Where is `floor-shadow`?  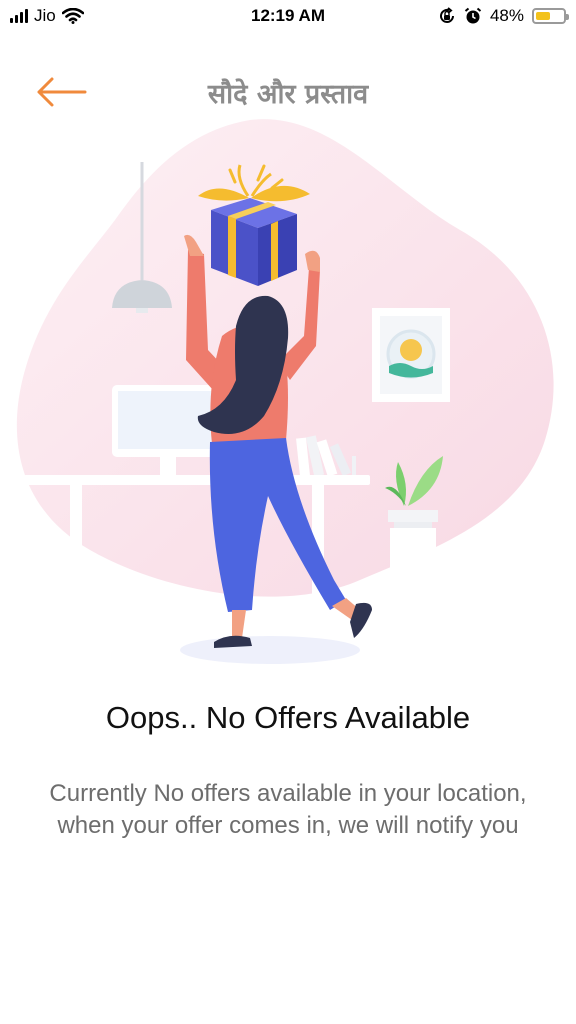 floor-shadow is located at coordinates (270, 650).